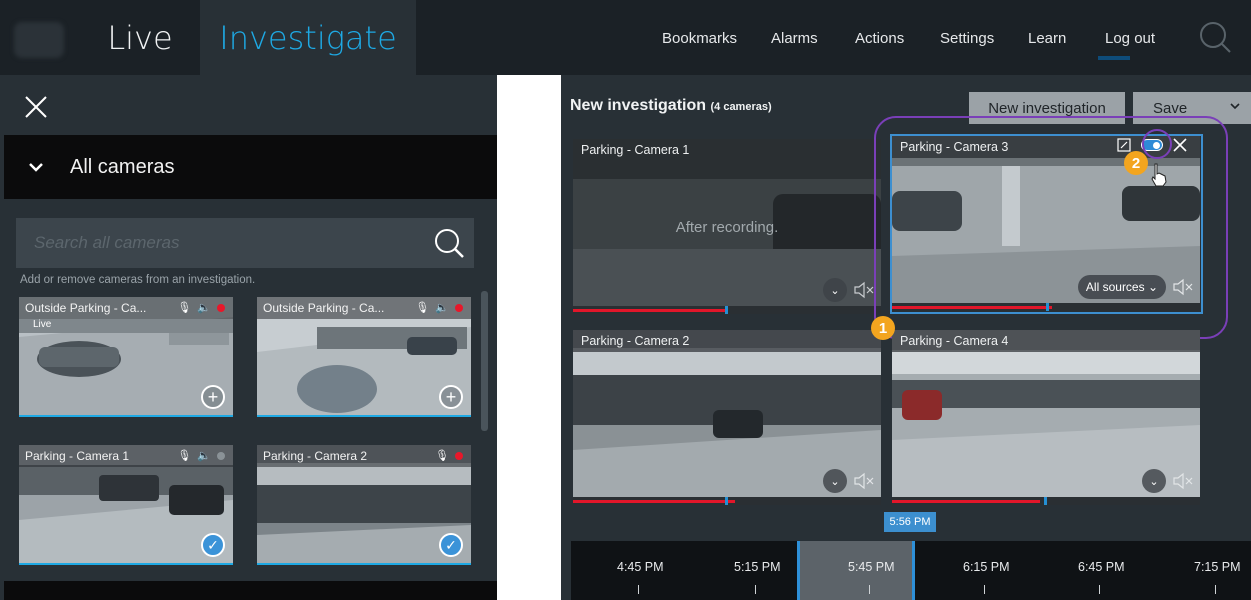 The width and height of the screenshot is (1251, 600). Describe the element at coordinates (1046, 417) in the screenshot. I see `camera-view-tile: Parking - Camera 4 ⌄` at that location.